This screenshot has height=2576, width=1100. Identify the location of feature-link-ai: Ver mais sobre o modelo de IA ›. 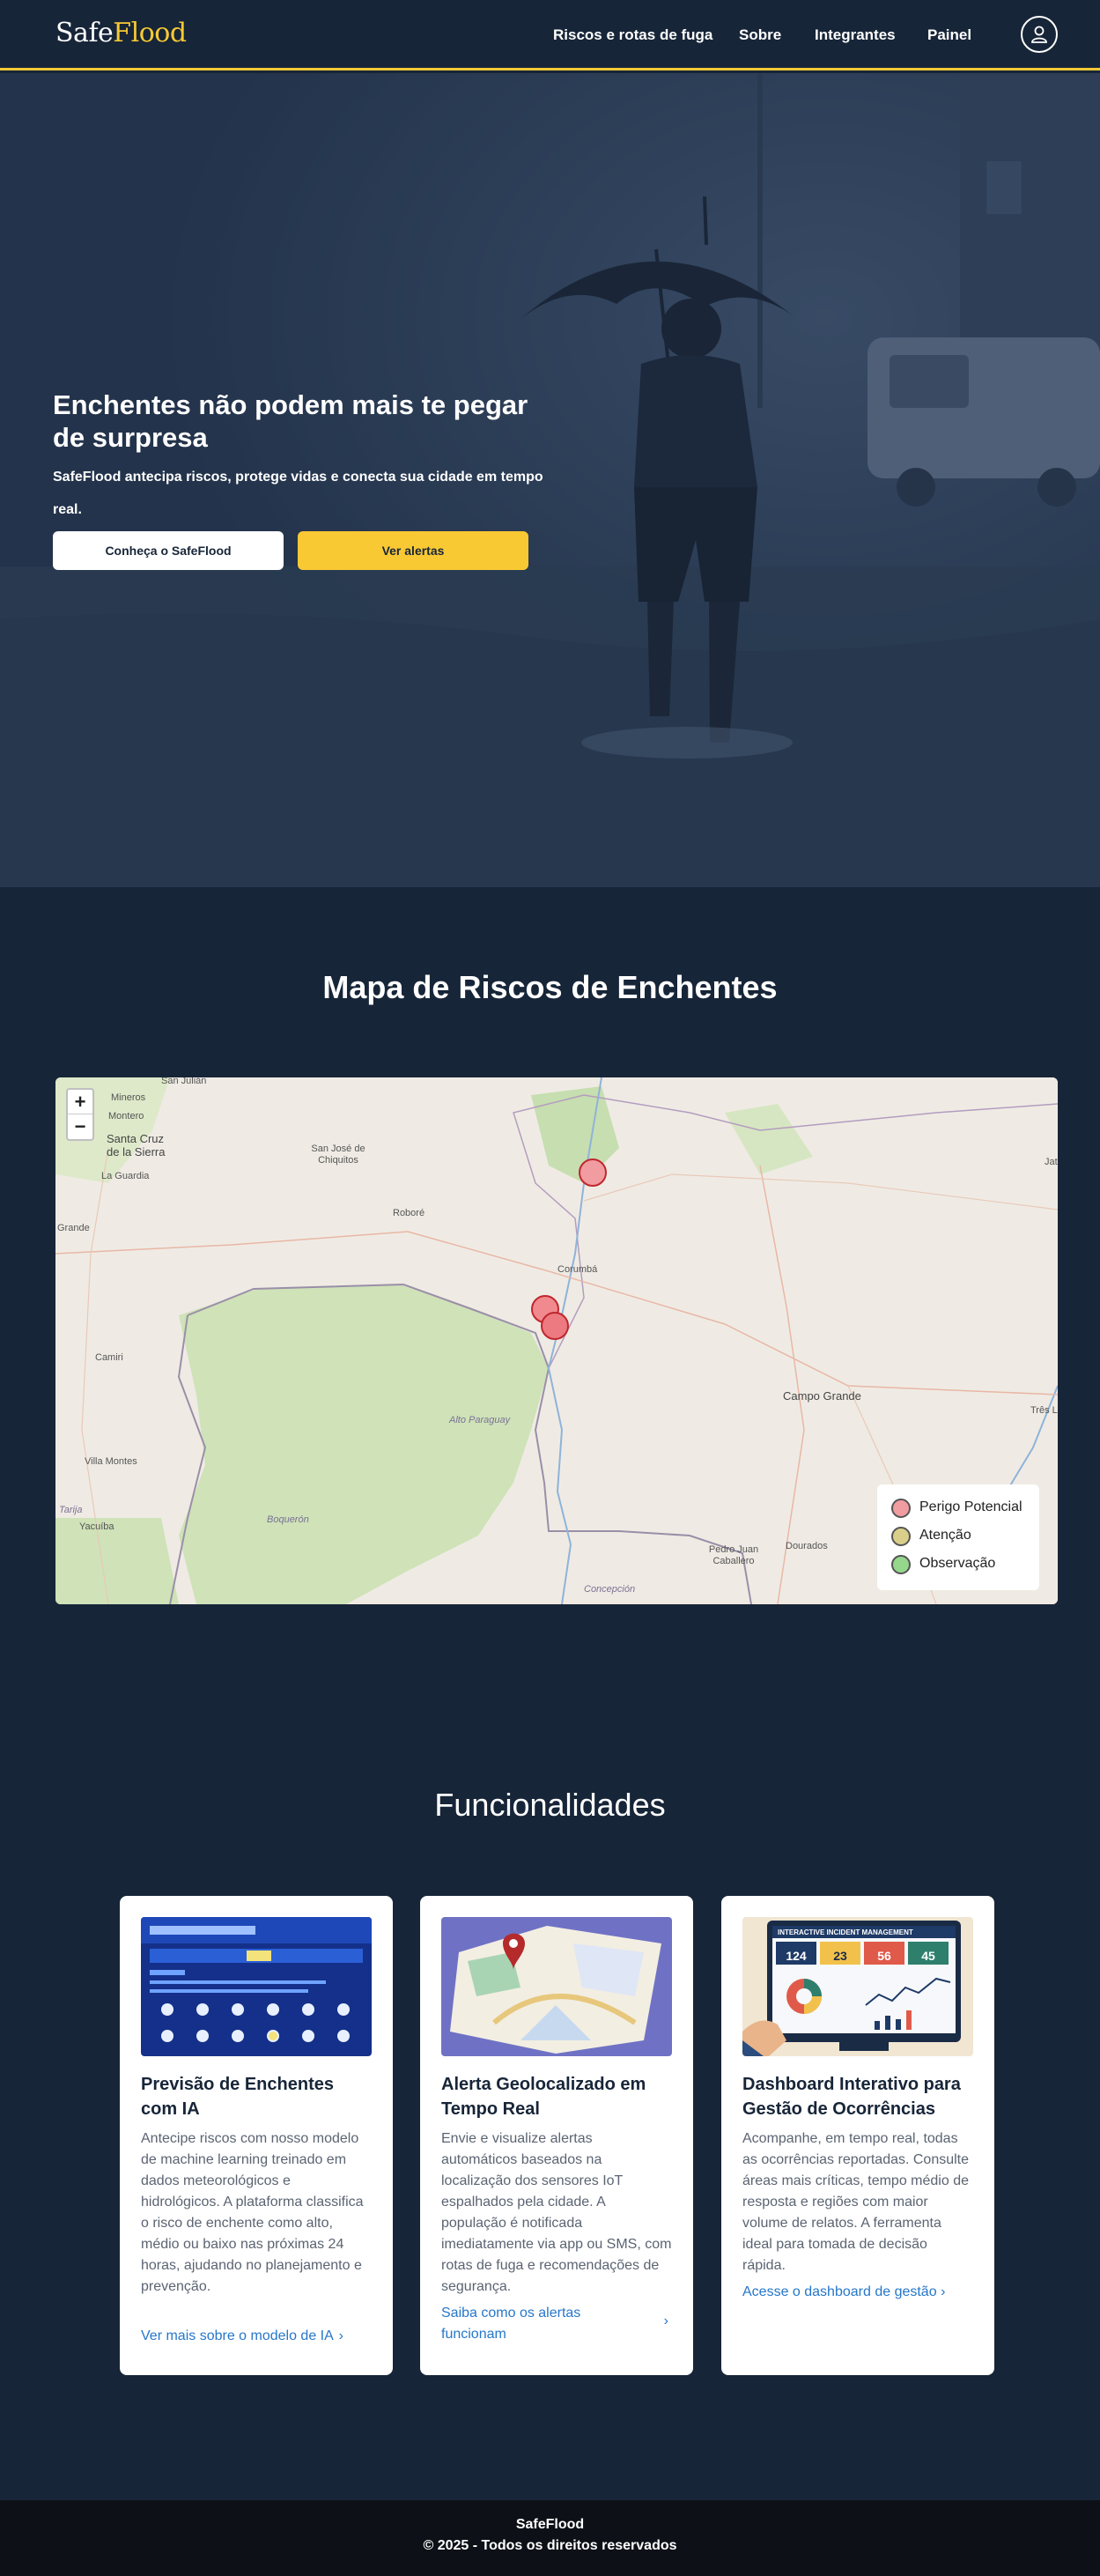
(256, 2336).